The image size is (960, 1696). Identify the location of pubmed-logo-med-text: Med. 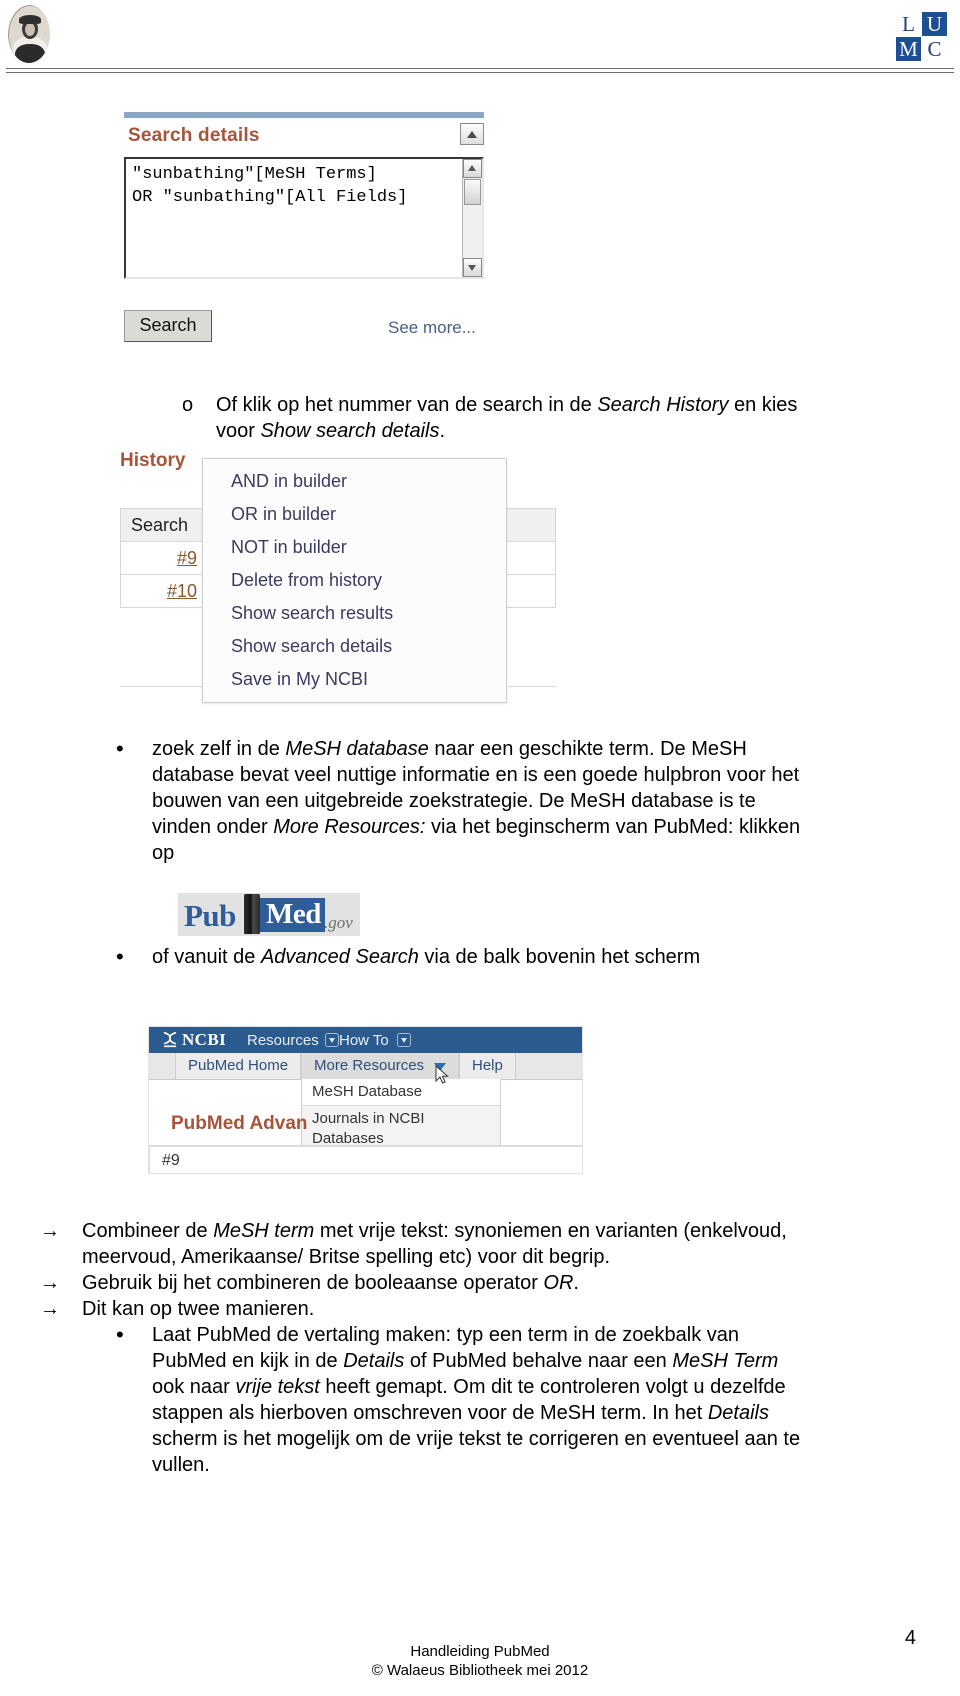
(293, 914).